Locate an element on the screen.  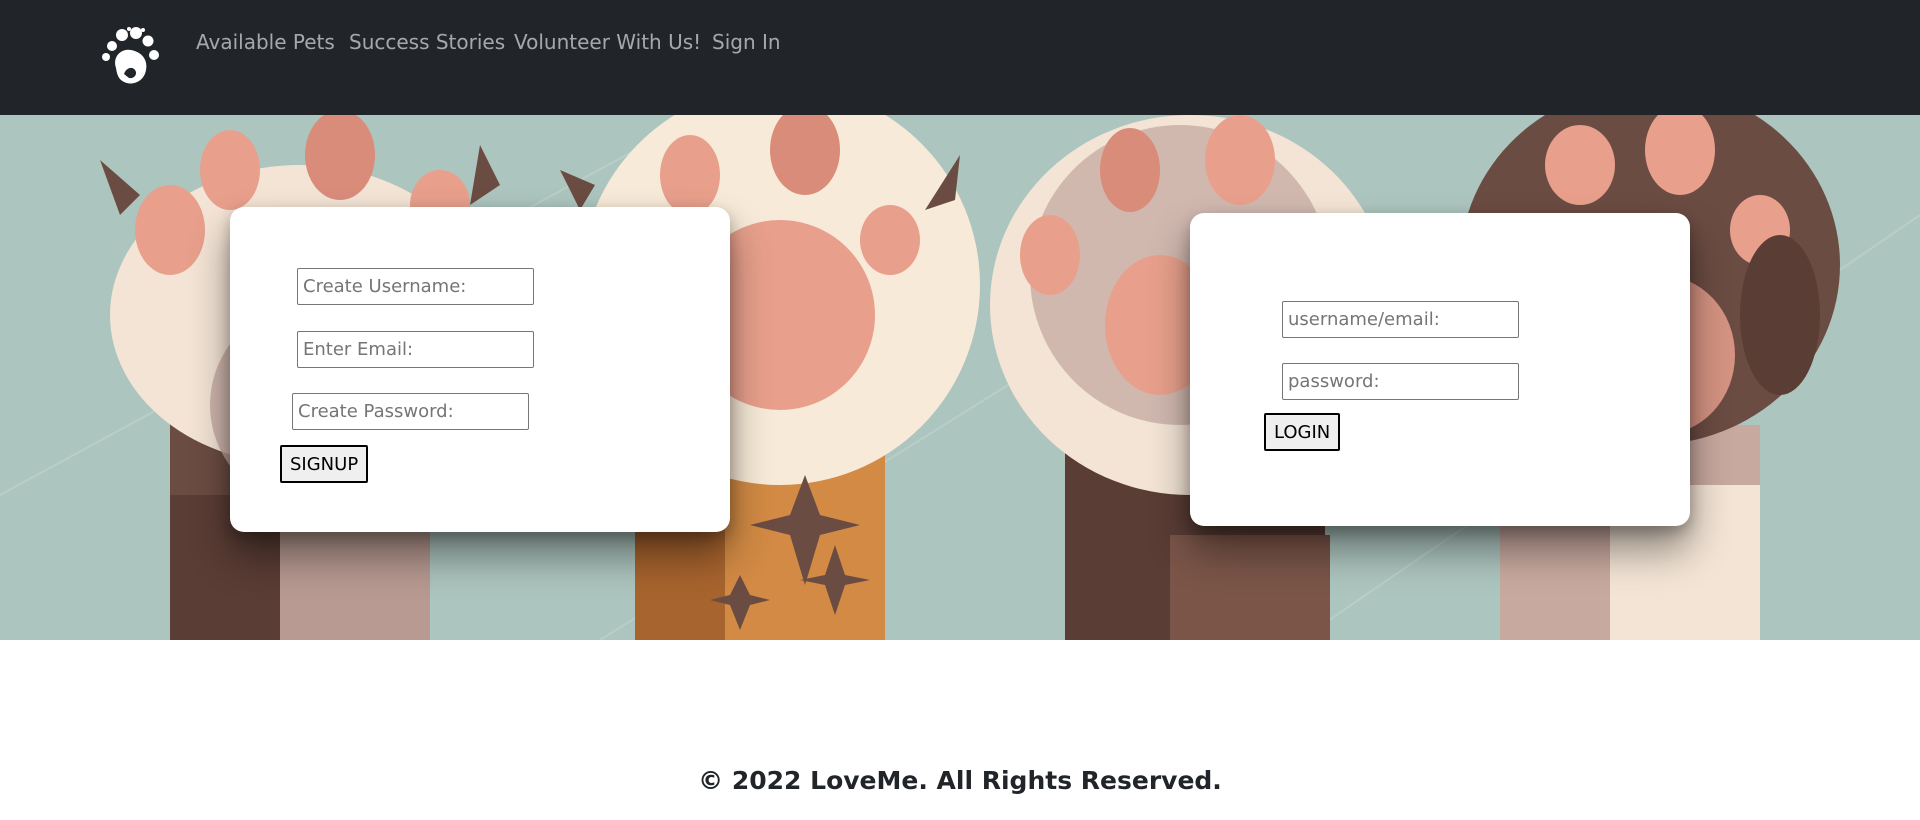
nav-available-pets: Available Pets is located at coordinates (265, 42).